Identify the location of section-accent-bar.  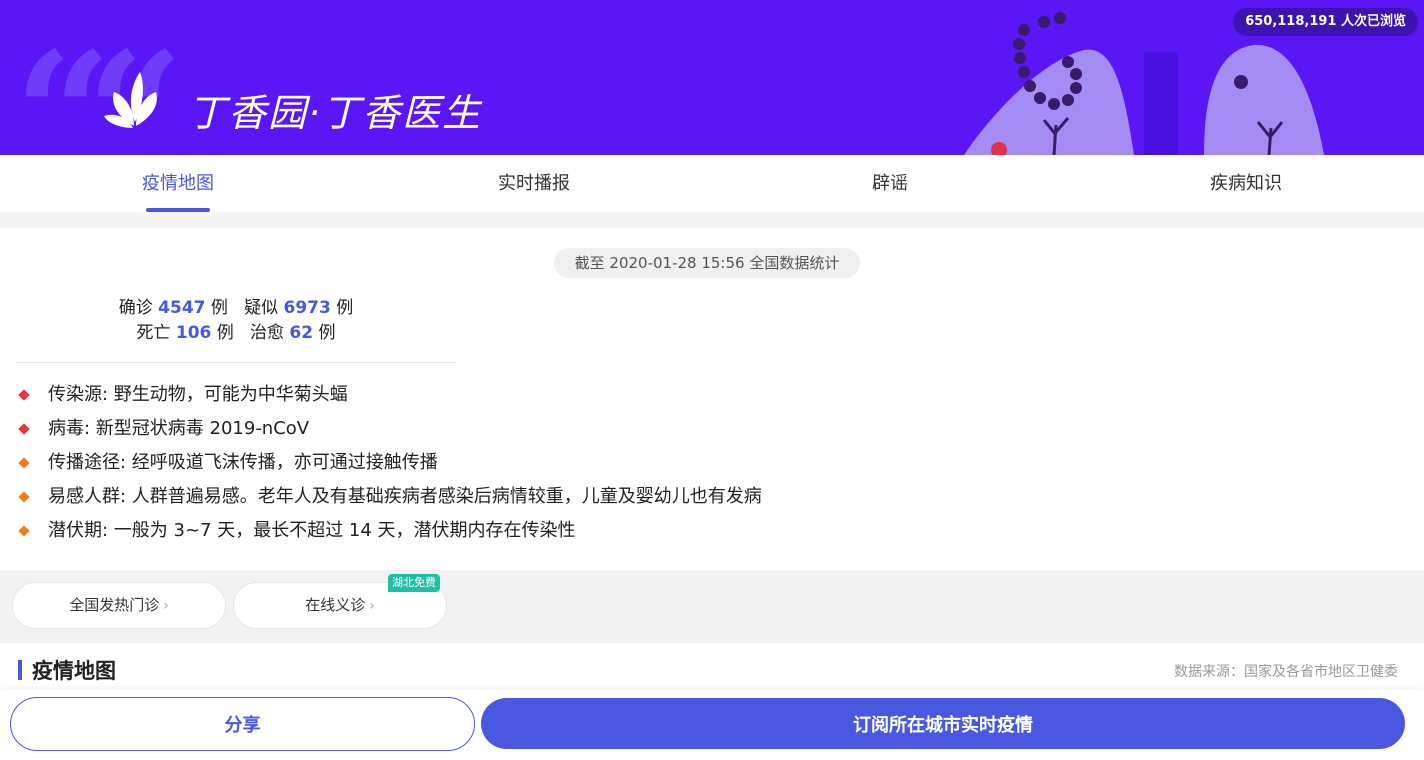
(20, 670).